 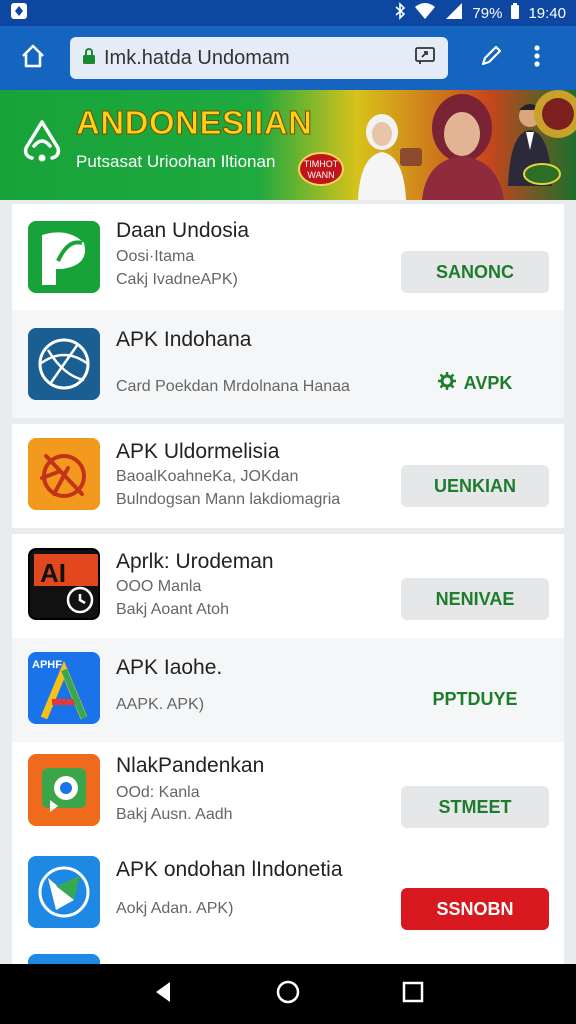 What do you see at coordinates (183, 230) in the screenshot?
I see `app-name: Daan Undosia` at bounding box center [183, 230].